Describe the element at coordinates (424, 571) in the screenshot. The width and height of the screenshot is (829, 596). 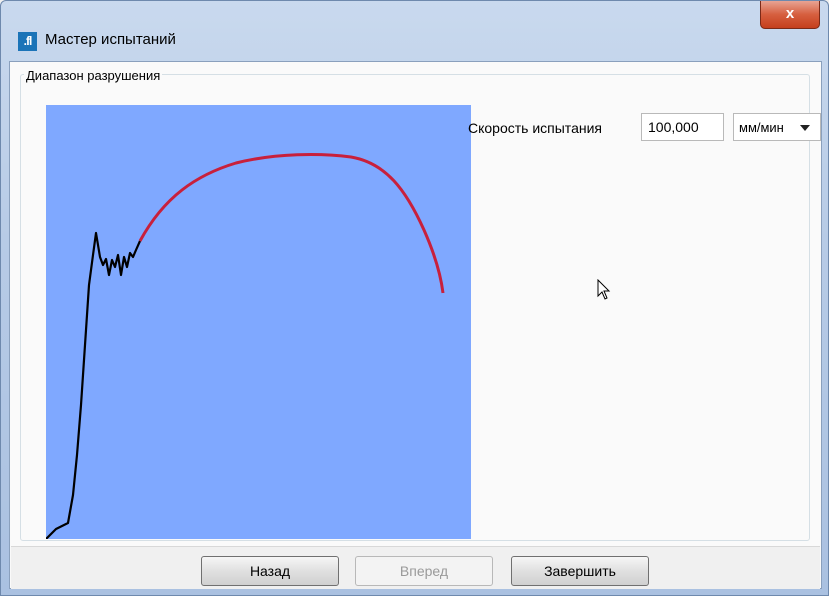
I see `next-button: Вперед` at that location.